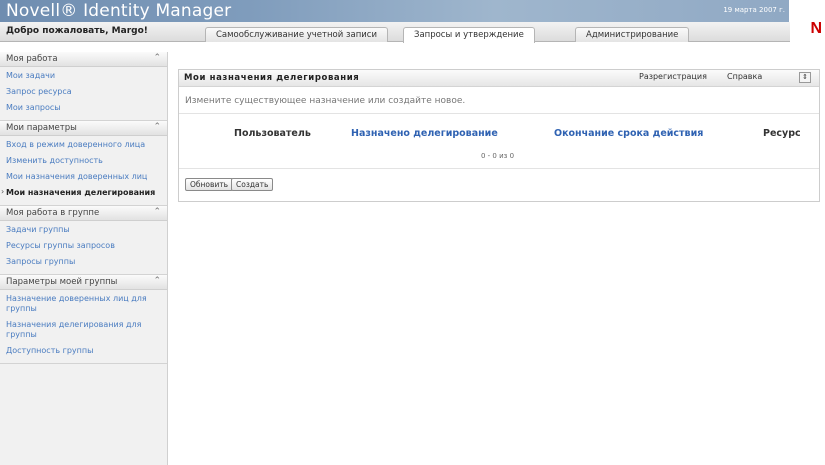 Image resolution: width=825 pixels, height=465 pixels. I want to click on sidebar-item-my-delegate-assignments: Мои назначения делегирования, so click(83, 193).